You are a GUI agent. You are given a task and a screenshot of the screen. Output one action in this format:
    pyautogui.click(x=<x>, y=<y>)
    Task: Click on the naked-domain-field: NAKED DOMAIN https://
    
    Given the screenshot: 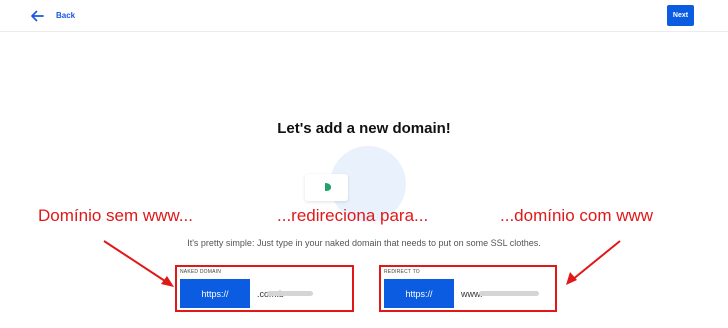 What is the action you would take?
    pyautogui.click(x=264, y=288)
    